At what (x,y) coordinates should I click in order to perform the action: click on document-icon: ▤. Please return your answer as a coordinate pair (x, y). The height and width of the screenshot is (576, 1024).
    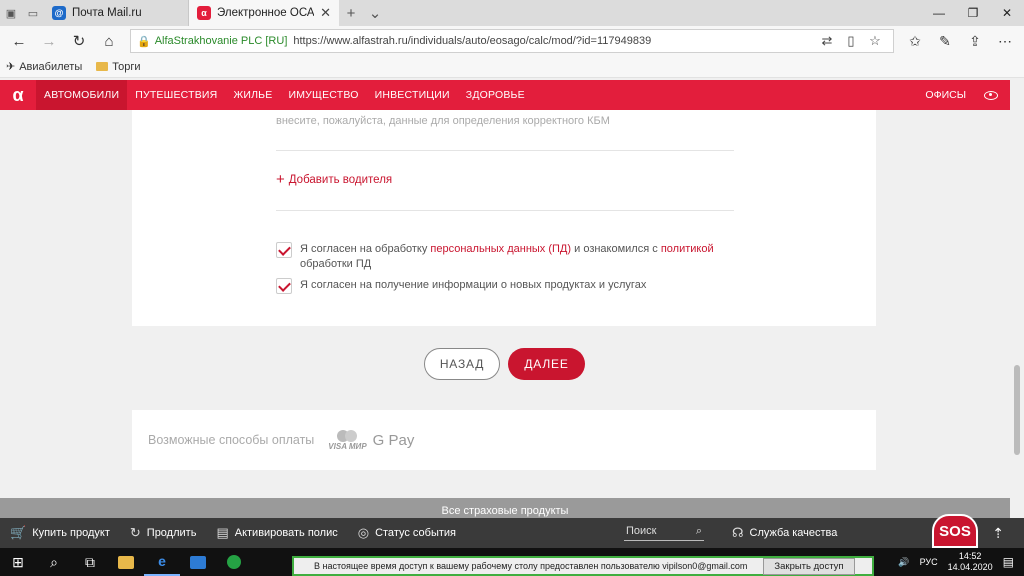
    Looking at the image, I should click on (222, 532).